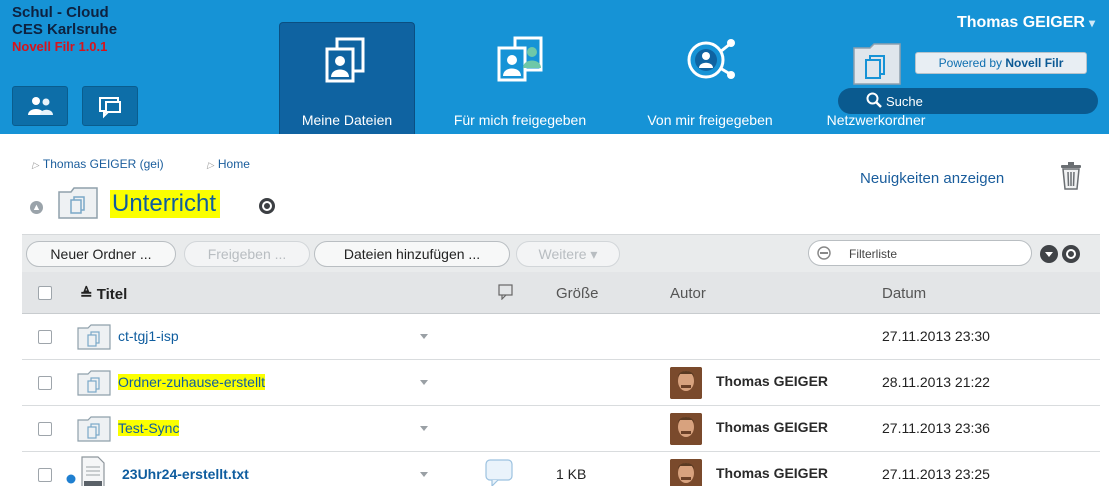 The height and width of the screenshot is (486, 1109). What do you see at coordinates (60, 12) in the screenshot?
I see `brand-line-1: Schul - Cloud` at bounding box center [60, 12].